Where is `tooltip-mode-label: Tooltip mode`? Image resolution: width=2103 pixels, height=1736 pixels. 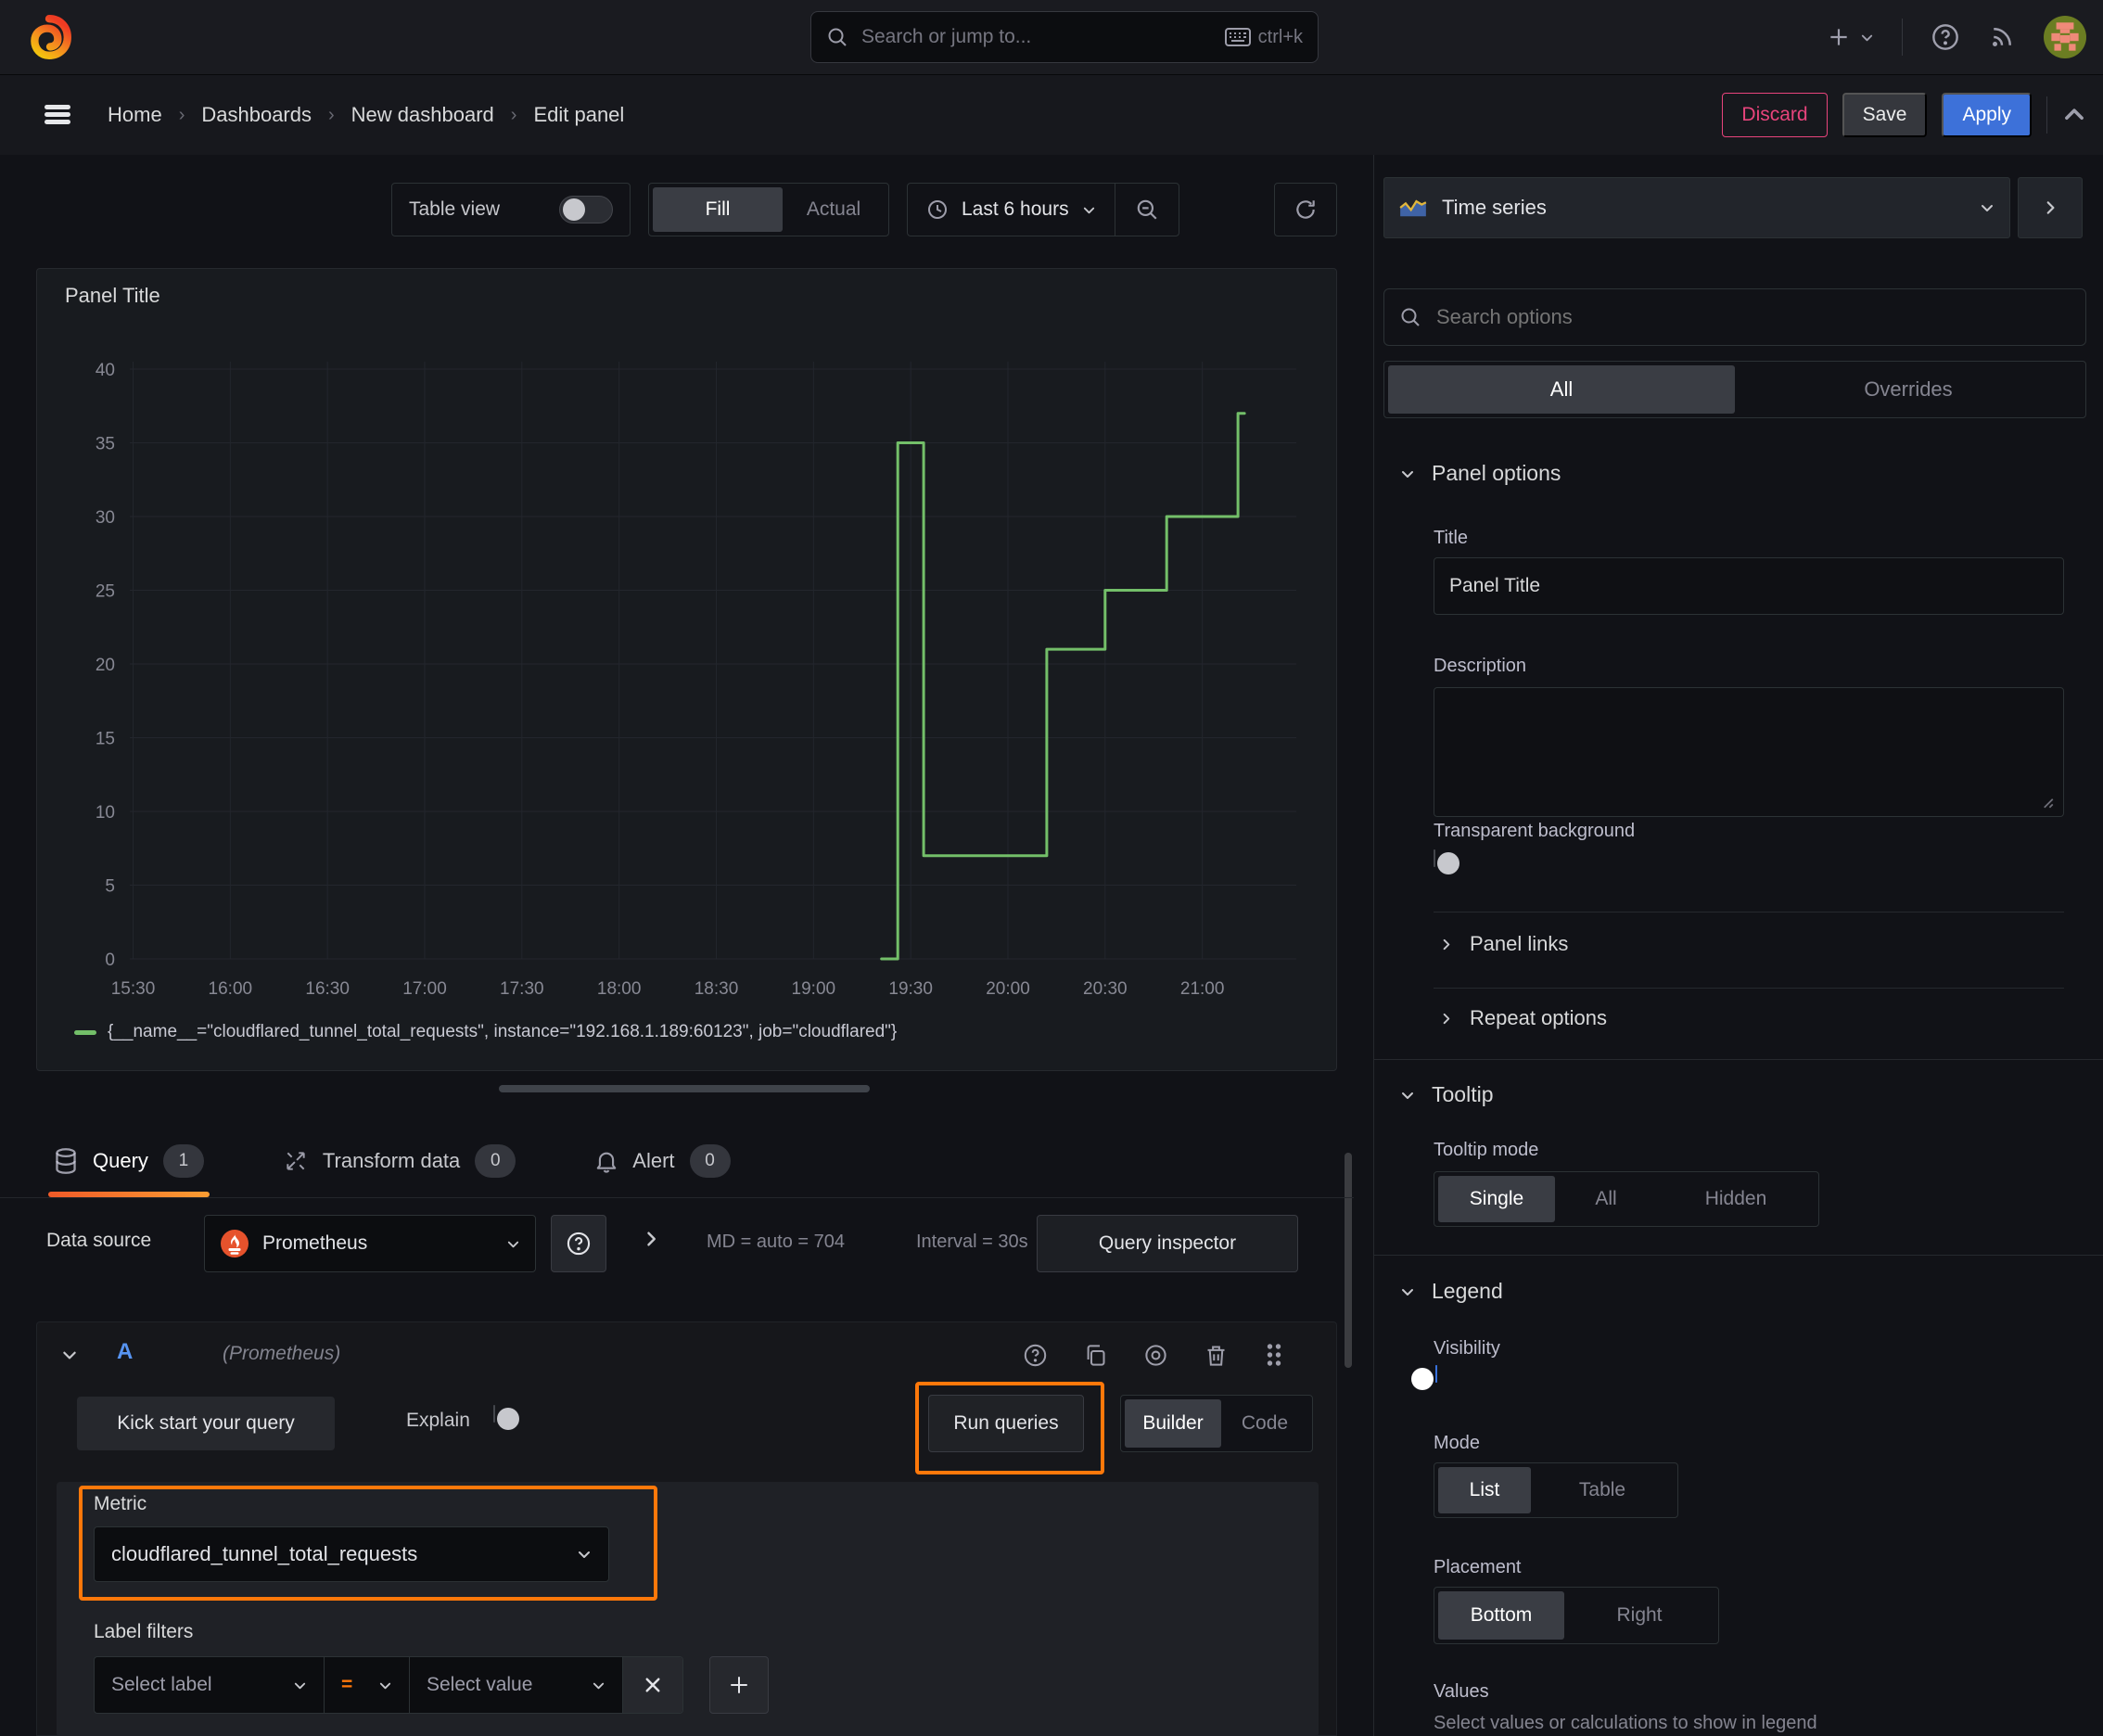
tooltip-mode-label: Tooltip mode is located at coordinates (1486, 1150).